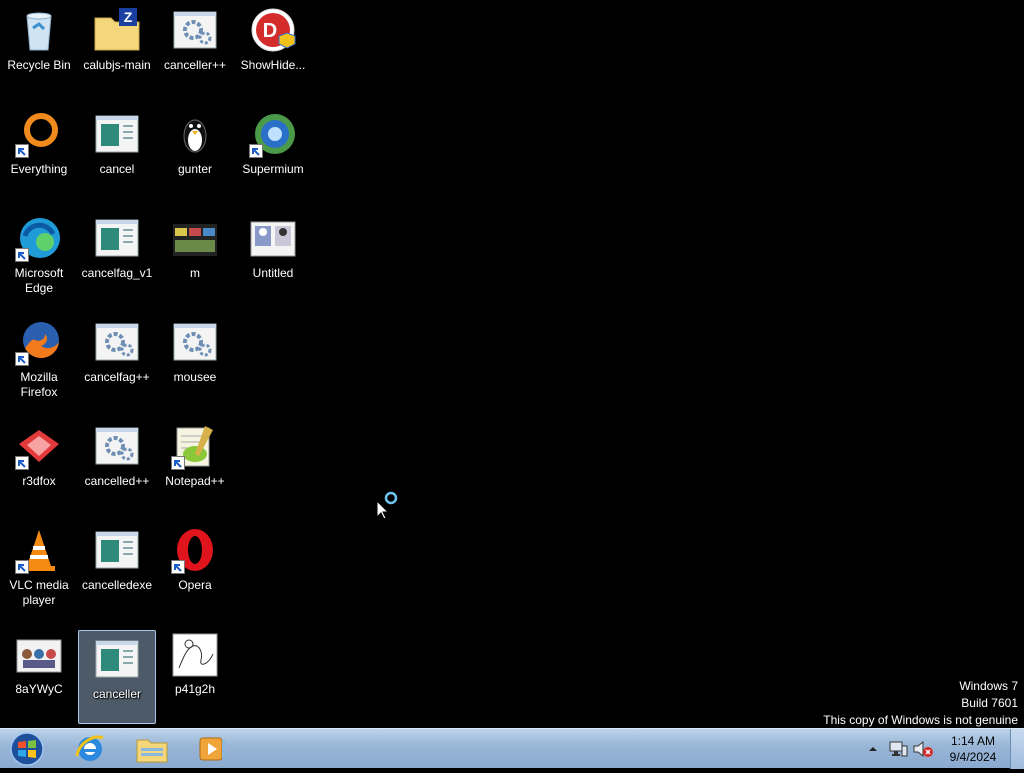 This screenshot has width=1024, height=773. I want to click on start-button, so click(27, 749).